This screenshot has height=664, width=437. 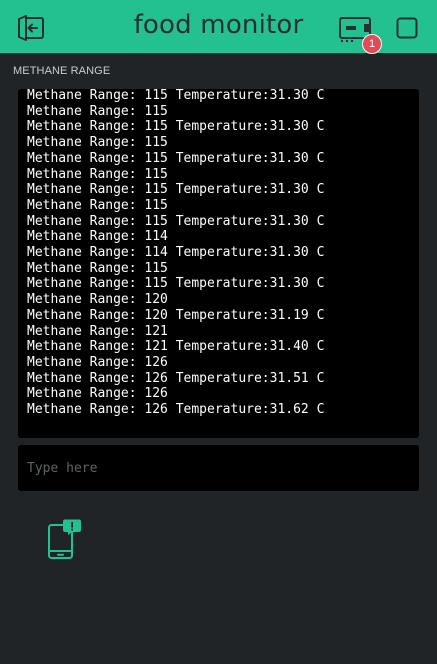 I want to click on terminal-line: Methane Range: 121 Temperature:31.40 C, so click(x=176, y=347).